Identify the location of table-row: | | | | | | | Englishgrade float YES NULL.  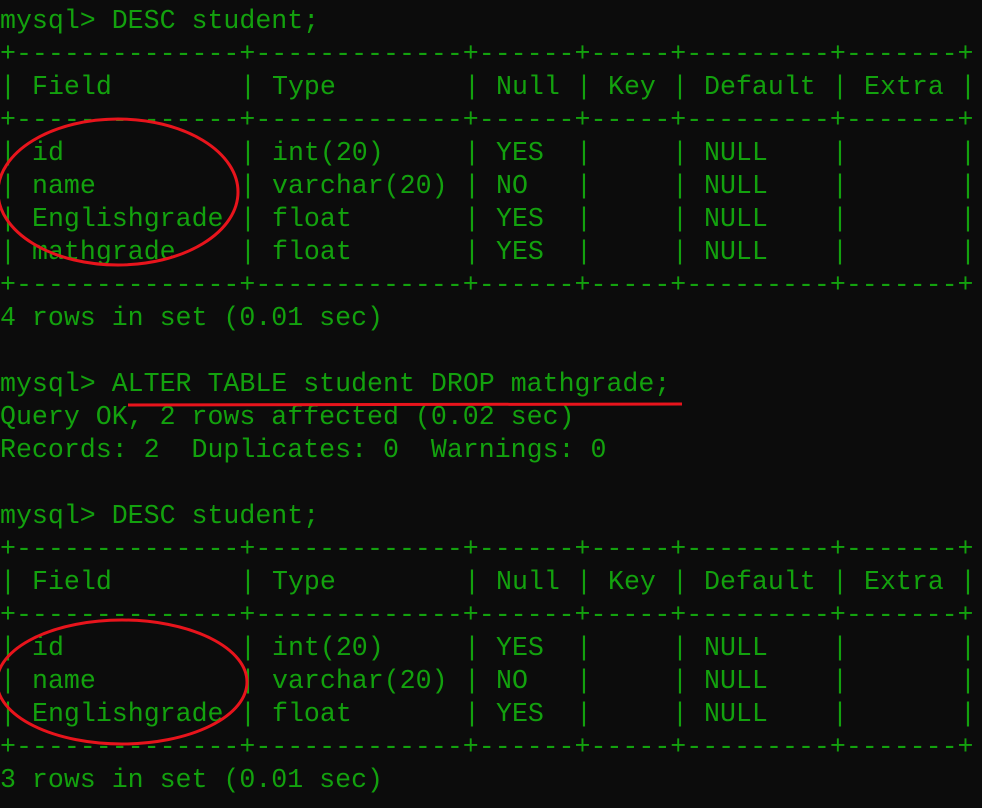
(491, 714).